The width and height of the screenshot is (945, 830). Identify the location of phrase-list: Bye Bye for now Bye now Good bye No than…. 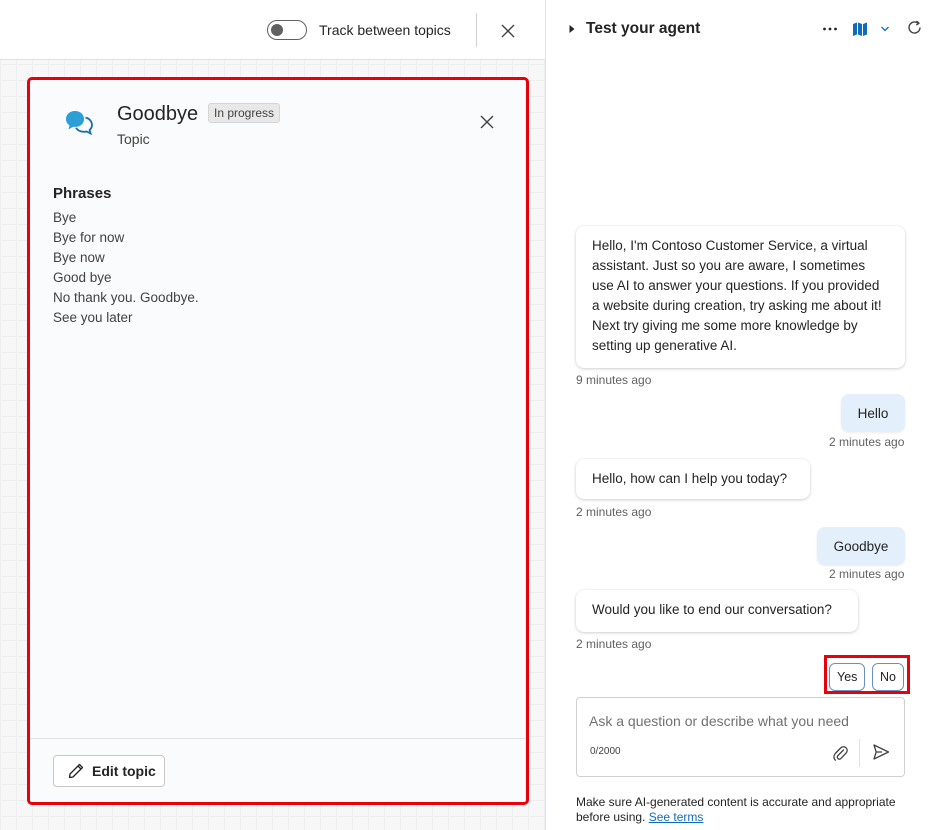
(126, 268).